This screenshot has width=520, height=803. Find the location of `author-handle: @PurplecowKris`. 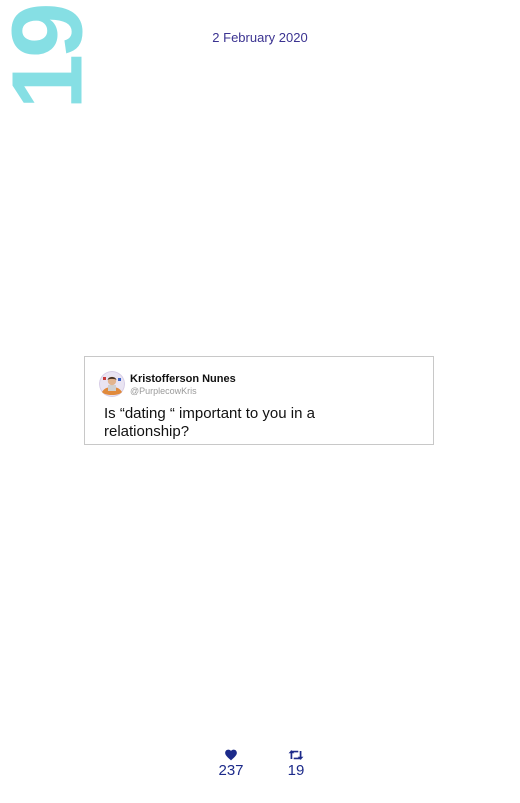

author-handle: @PurplecowKris is located at coordinates (163, 391).